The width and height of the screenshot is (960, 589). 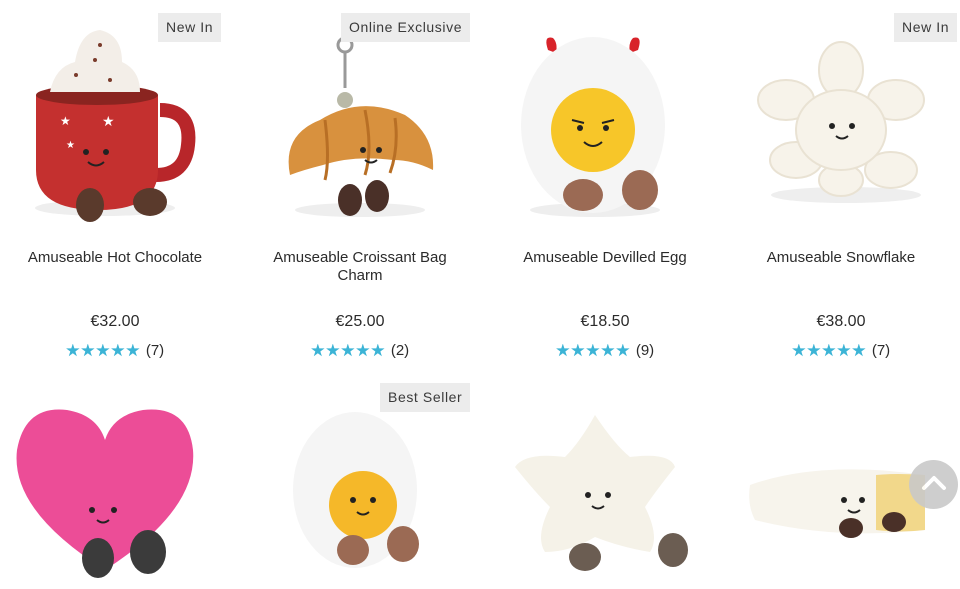 What do you see at coordinates (841, 321) in the screenshot?
I see `product-price: €38.00` at bounding box center [841, 321].